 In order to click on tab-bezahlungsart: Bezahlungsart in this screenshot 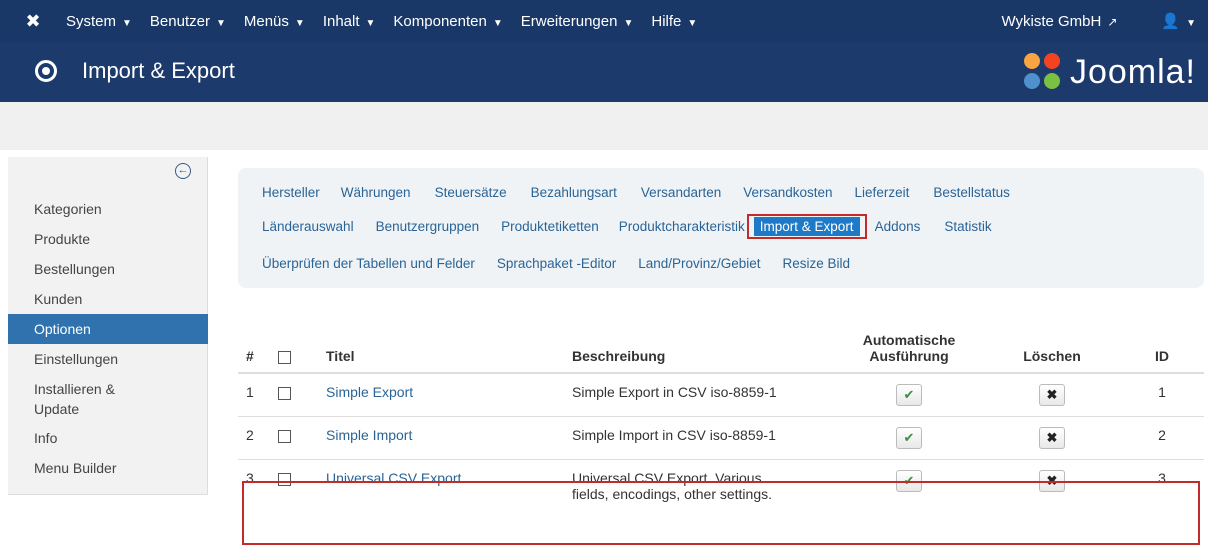, I will do `click(574, 192)`.